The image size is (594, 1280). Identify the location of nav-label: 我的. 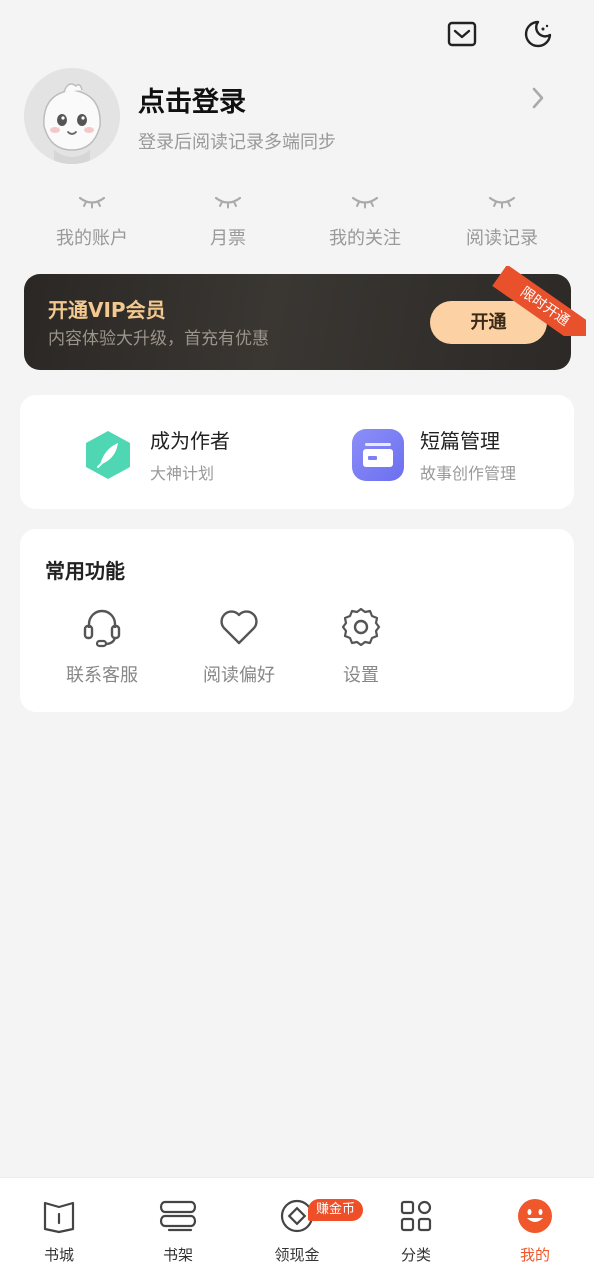
(534, 1255).